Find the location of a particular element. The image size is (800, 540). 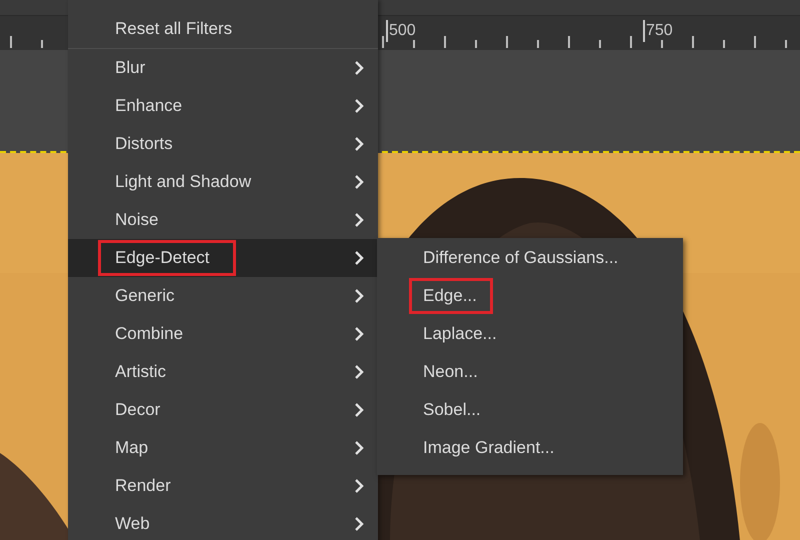

menu-item: Enhance is located at coordinates (223, 106).